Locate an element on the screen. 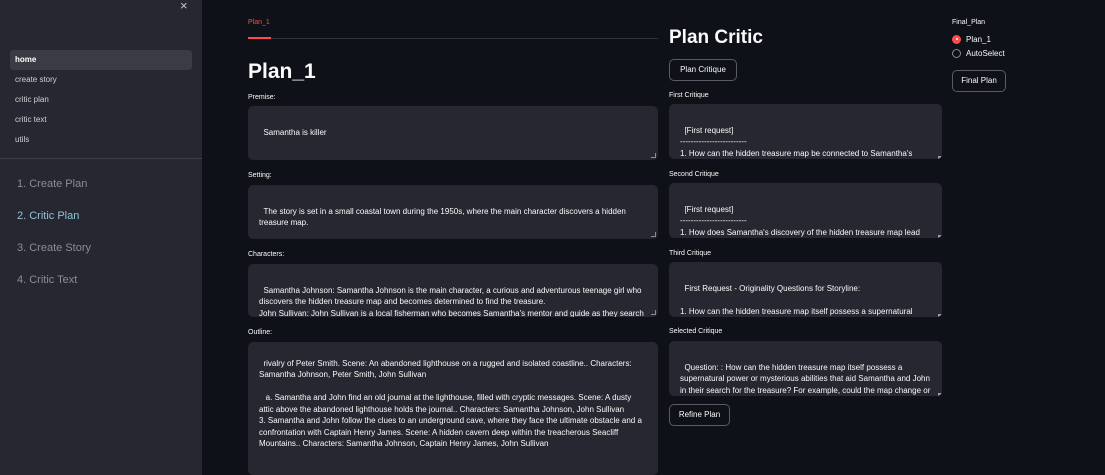 The image size is (1105, 475). refine-plan-button: Refine Plan is located at coordinates (699, 415).